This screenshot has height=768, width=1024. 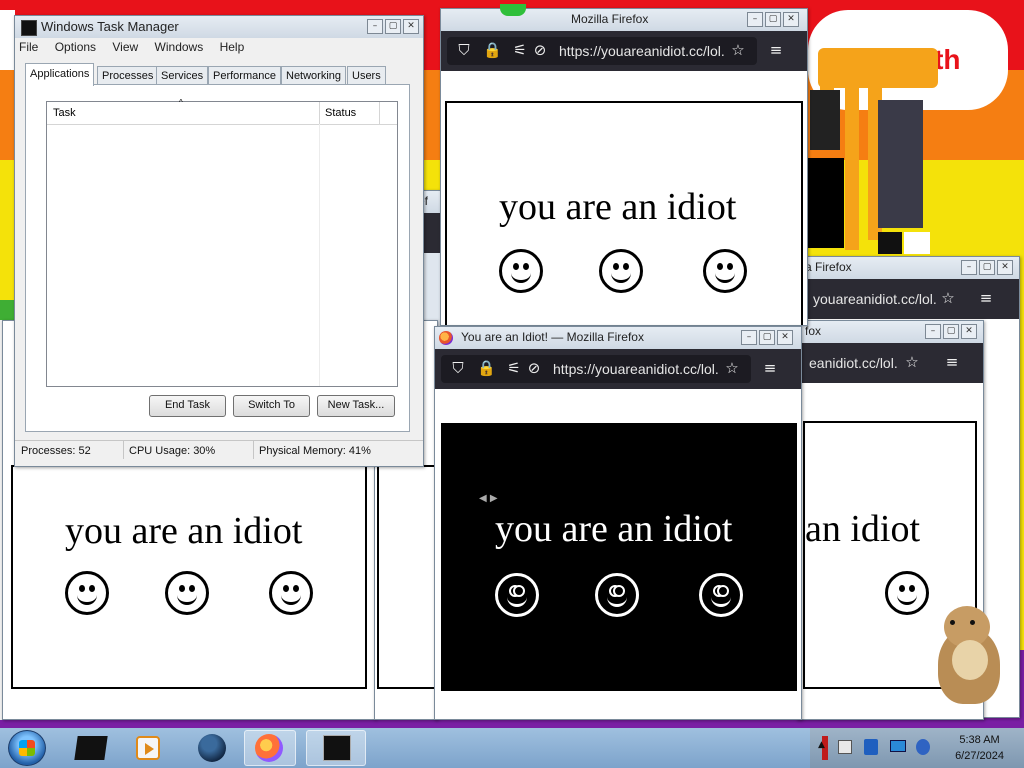 I want to click on menu-options: Options, so click(x=75, y=47).